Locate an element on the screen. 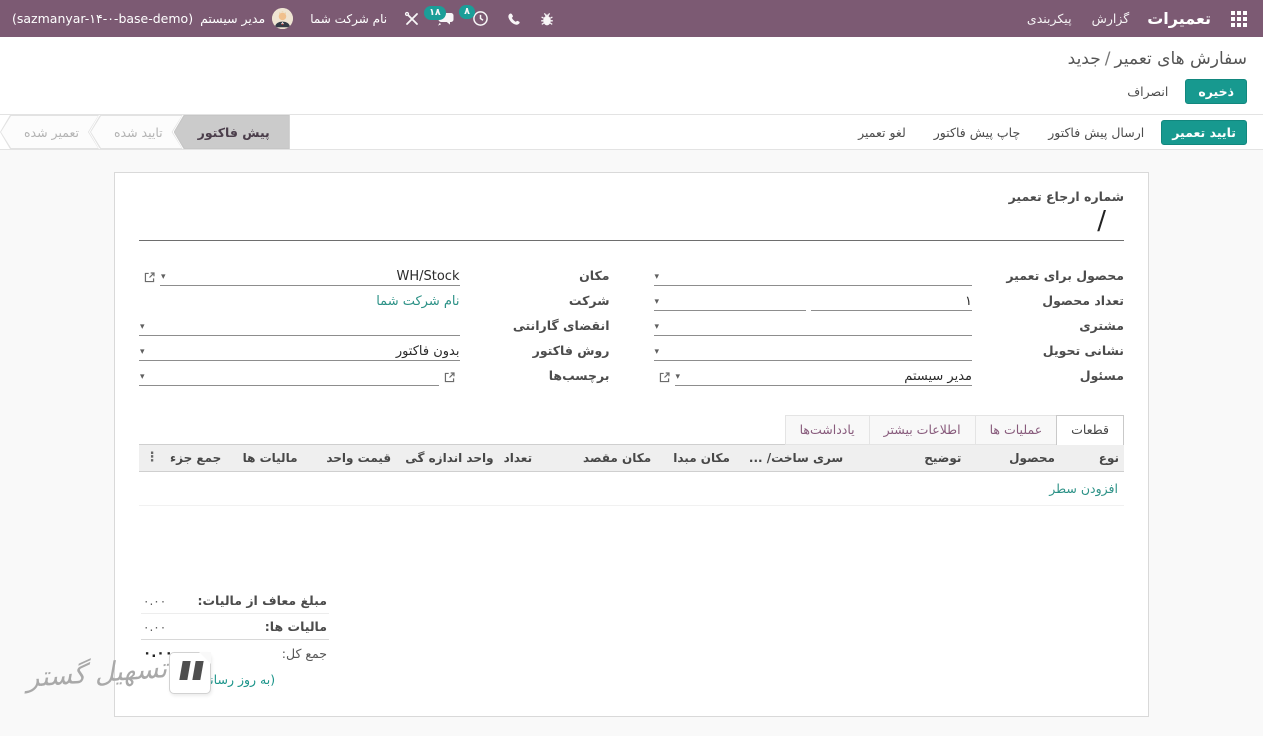 The height and width of the screenshot is (736, 1263). stage-confirmed: تایید شده is located at coordinates (136, 132).